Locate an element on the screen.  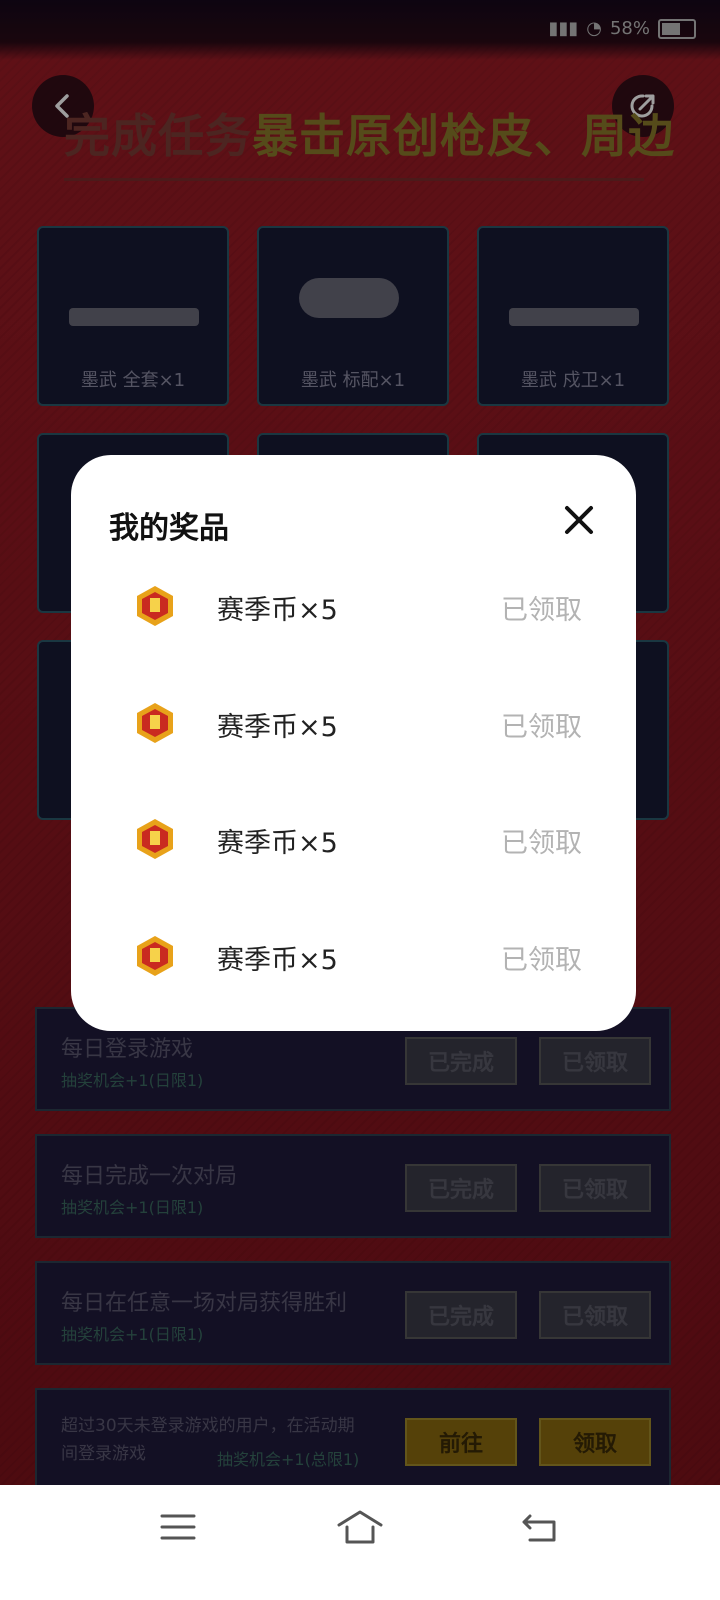
back-nav-button is located at coordinates (540, 1527).